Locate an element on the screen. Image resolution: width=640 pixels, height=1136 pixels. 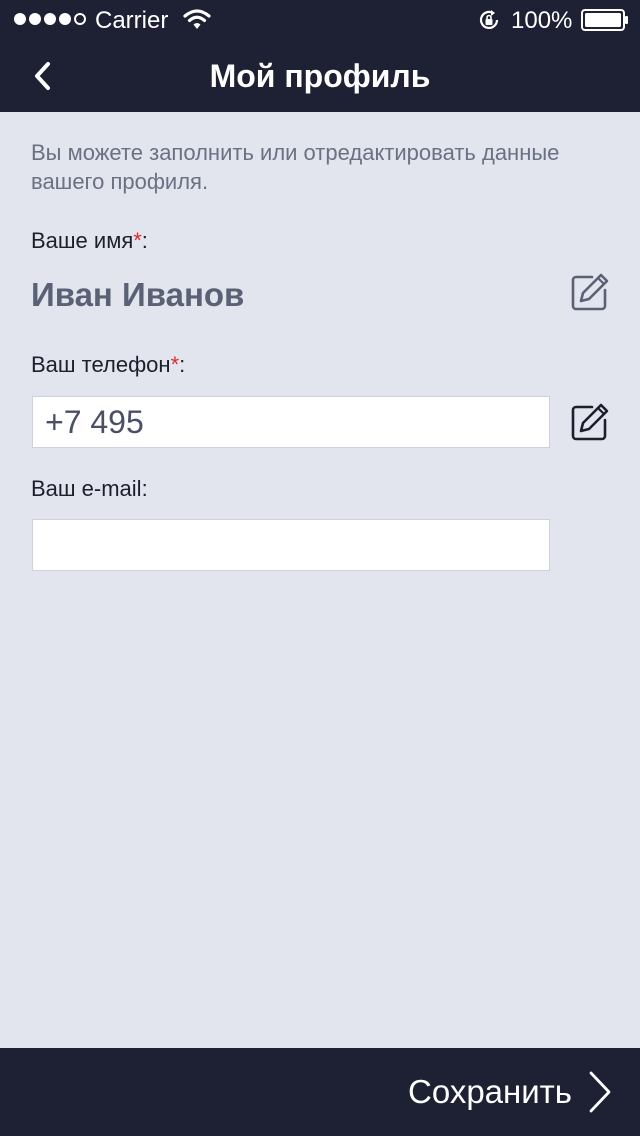
name-label: Ваше имя*: is located at coordinates (89, 240).